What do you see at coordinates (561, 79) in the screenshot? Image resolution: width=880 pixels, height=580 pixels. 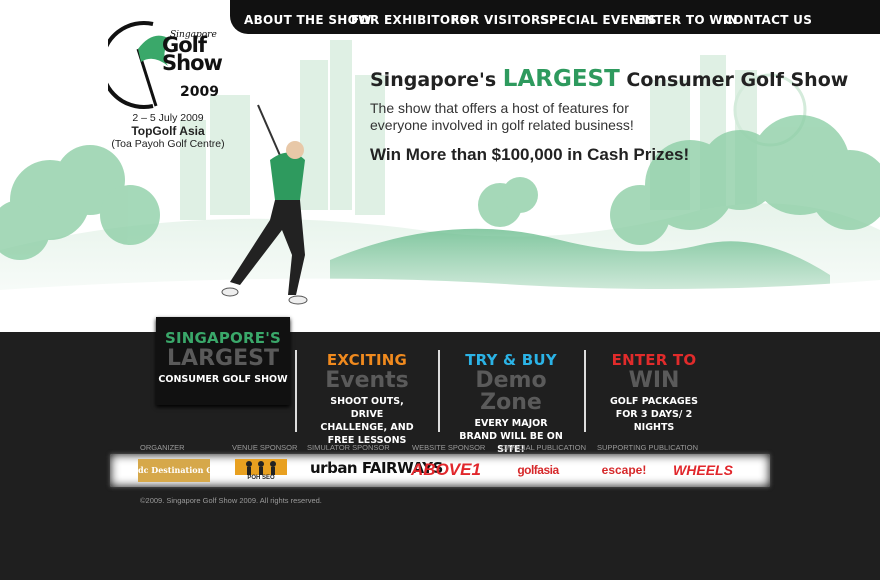 I see `headline-emphasis: LARGEST` at bounding box center [561, 79].